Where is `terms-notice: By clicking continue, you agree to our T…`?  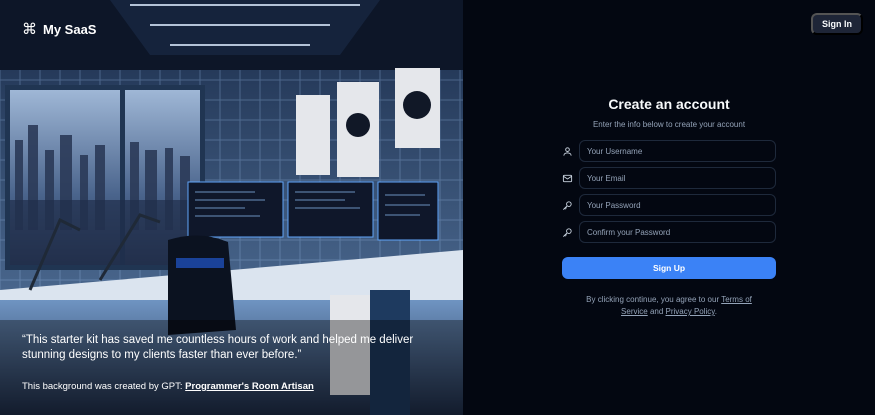
terms-notice: By clicking continue, you agree to our T… is located at coordinates (669, 306).